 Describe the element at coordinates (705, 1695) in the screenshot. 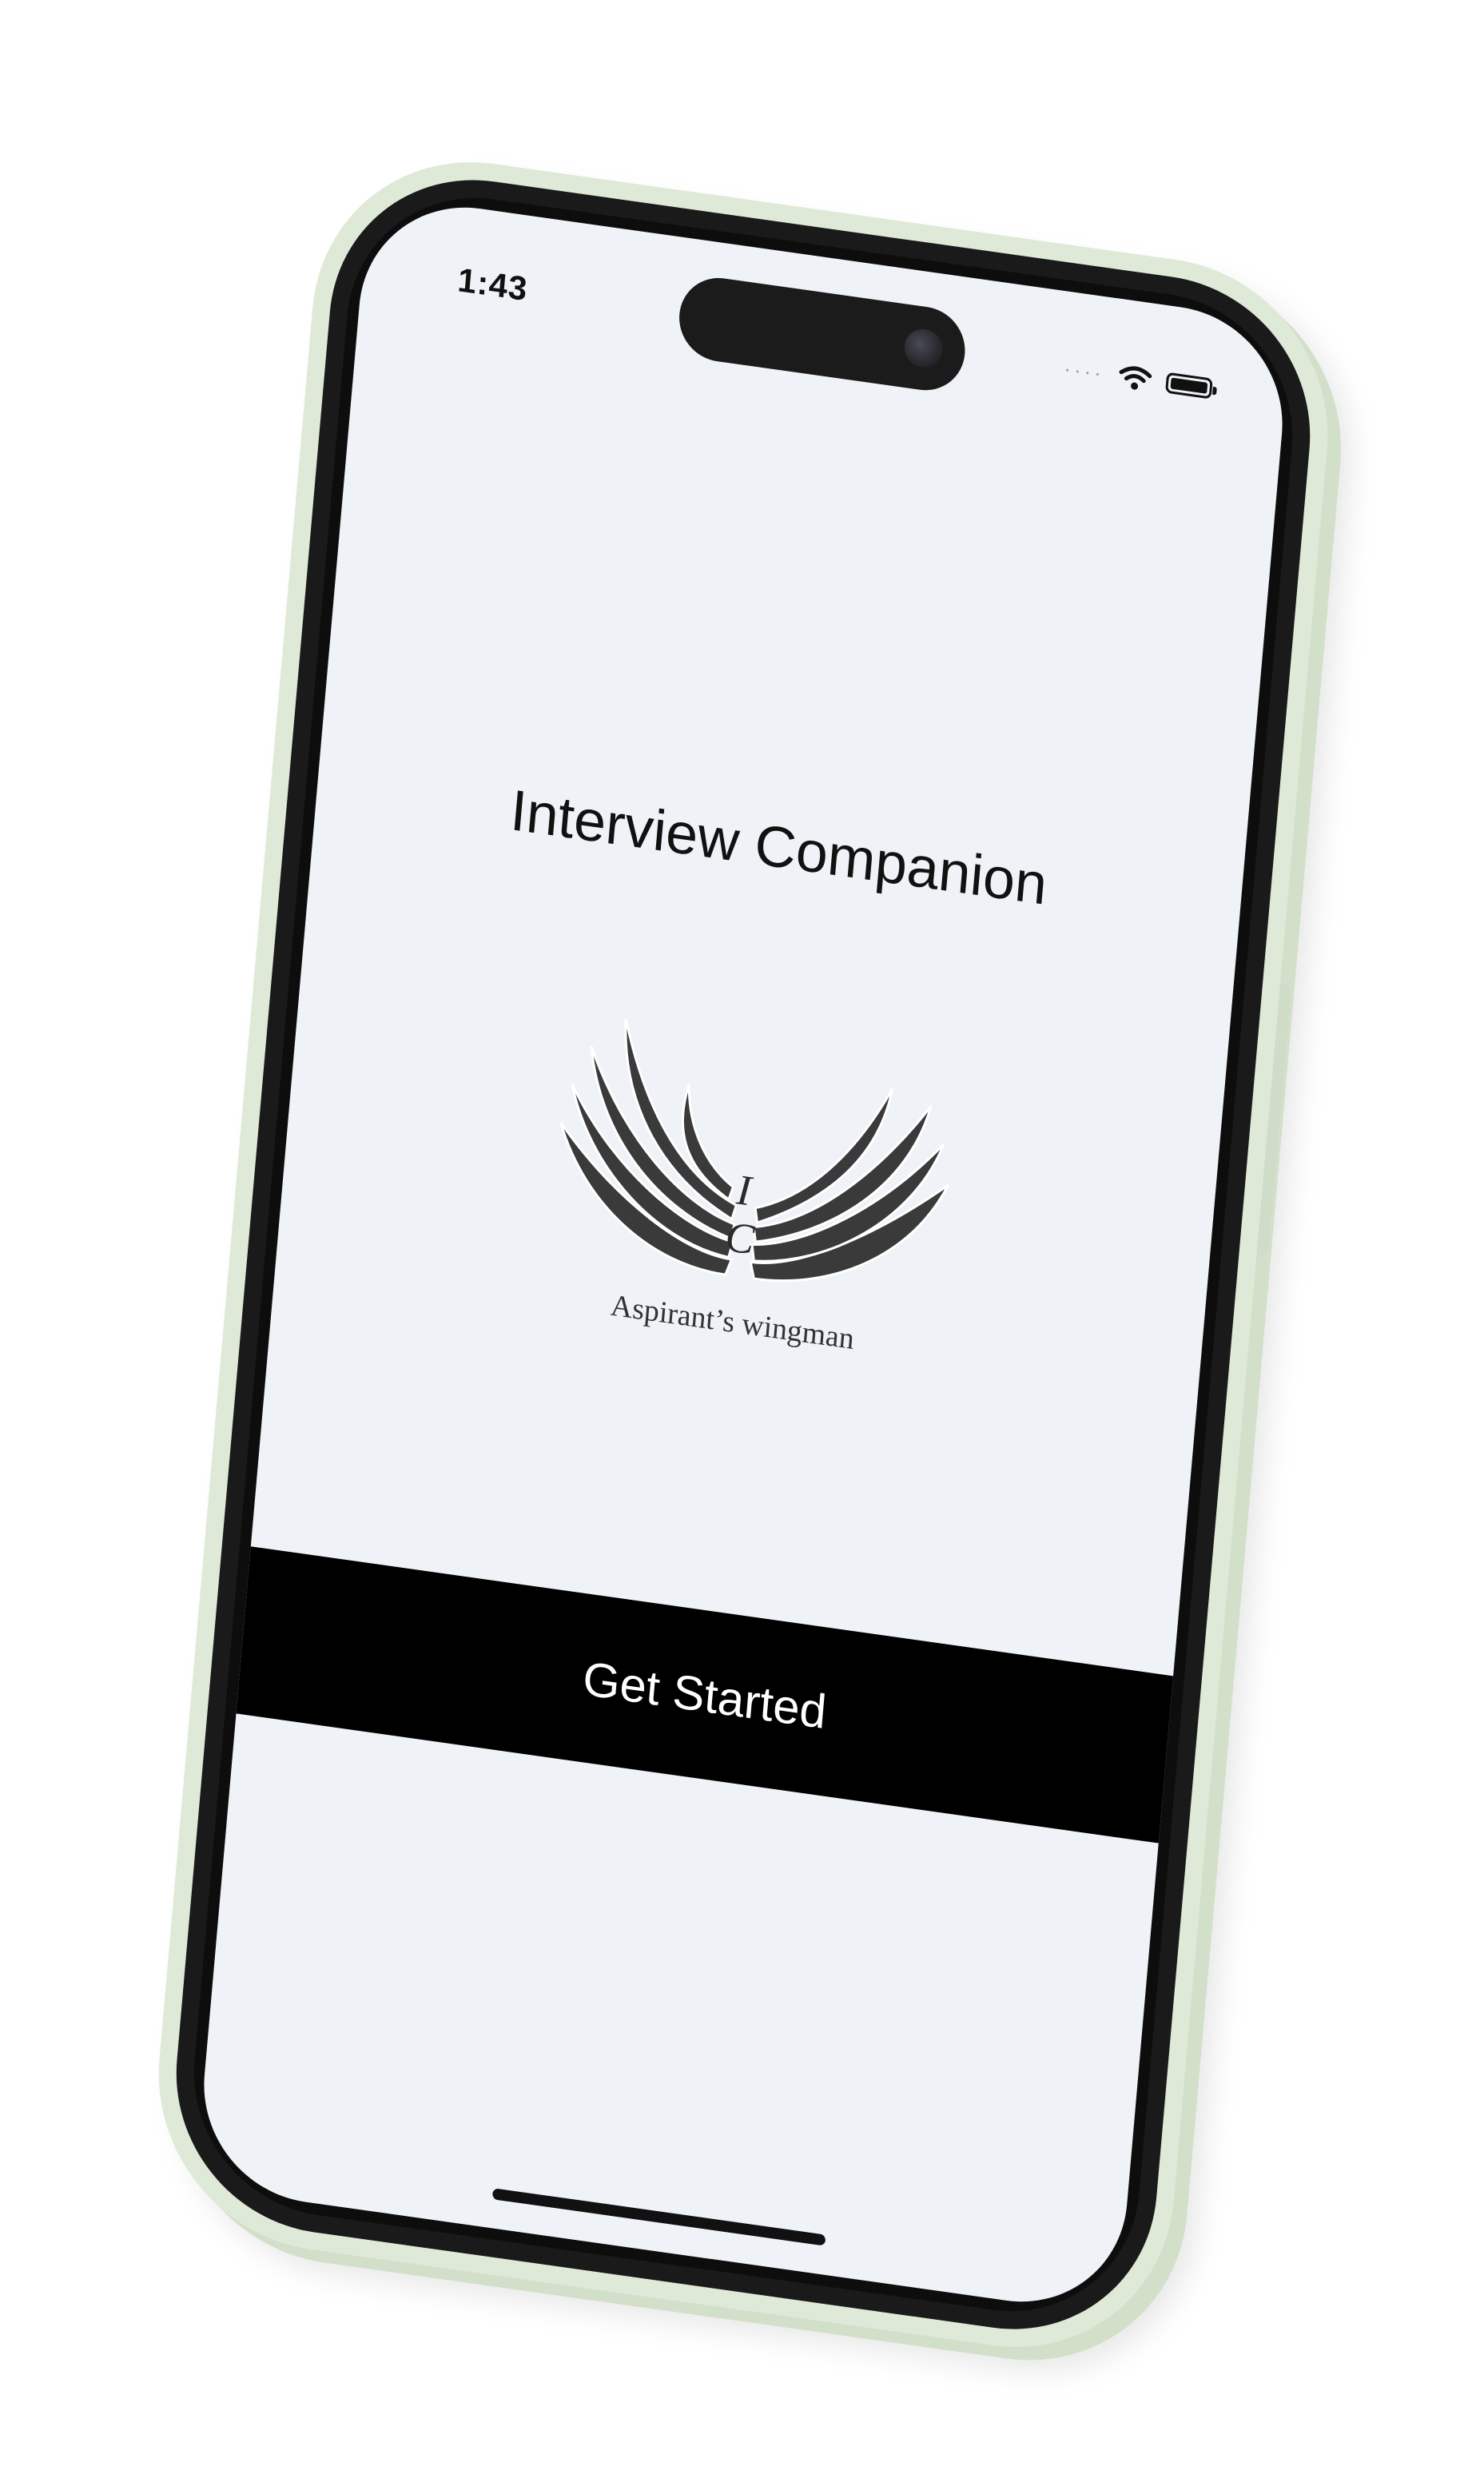

I see `get-started-button: Get Started` at that location.